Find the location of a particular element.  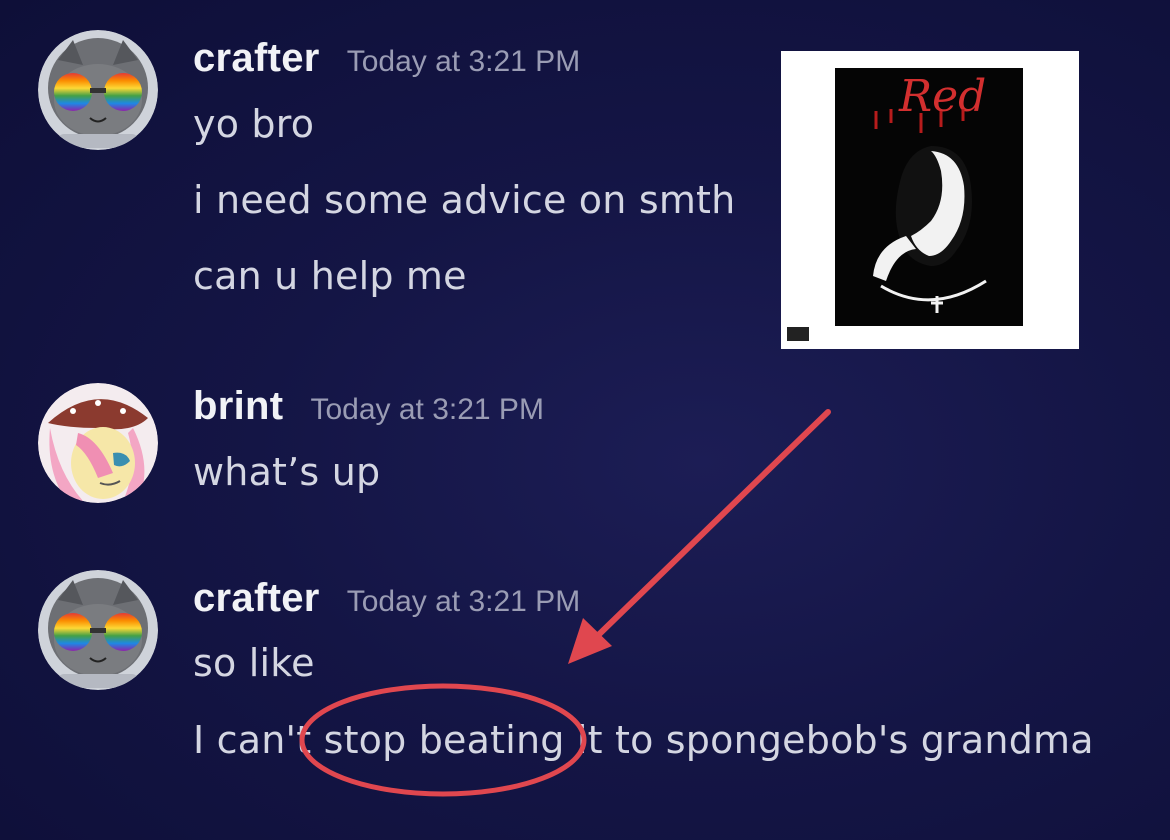

pony-avatar is located at coordinates (98, 443).